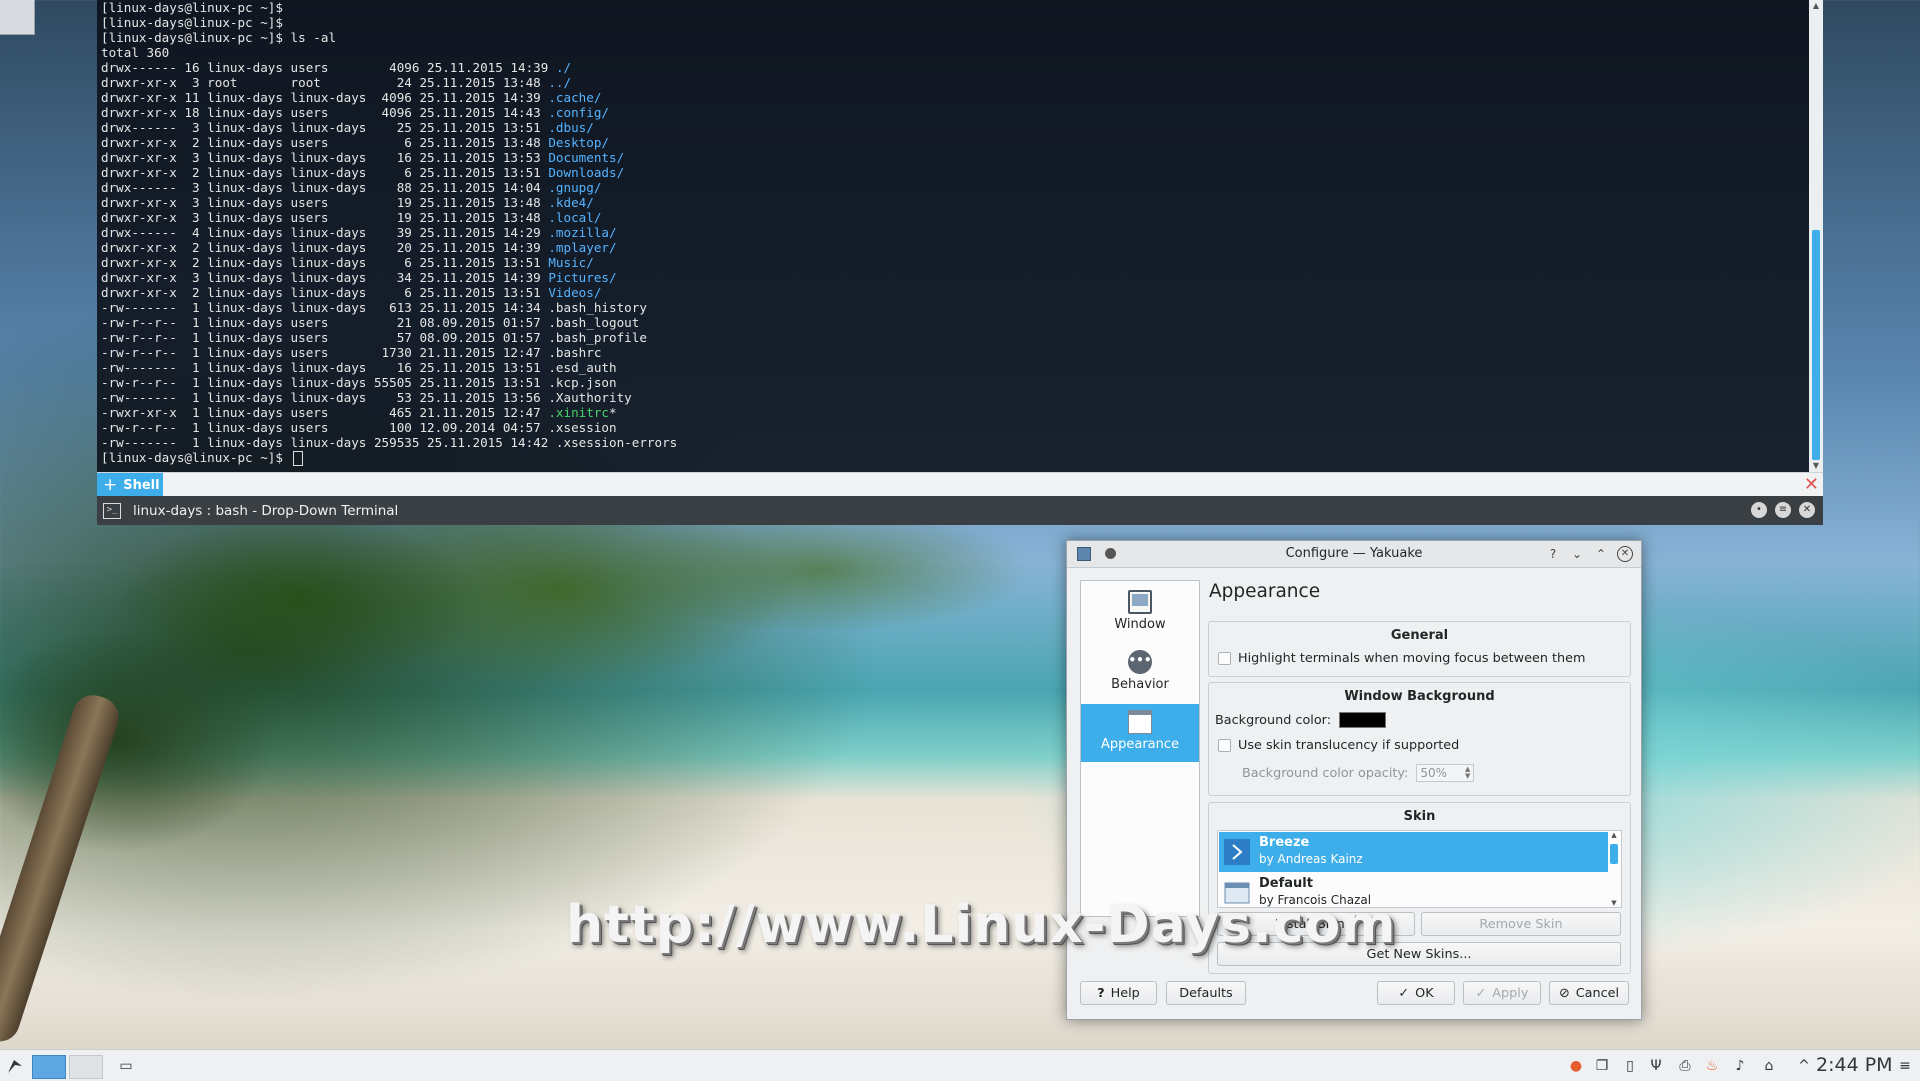 Image resolution: width=1920 pixels, height=1081 pixels. I want to click on skin-list-scrollbar: ▲ ▼, so click(1614, 869).